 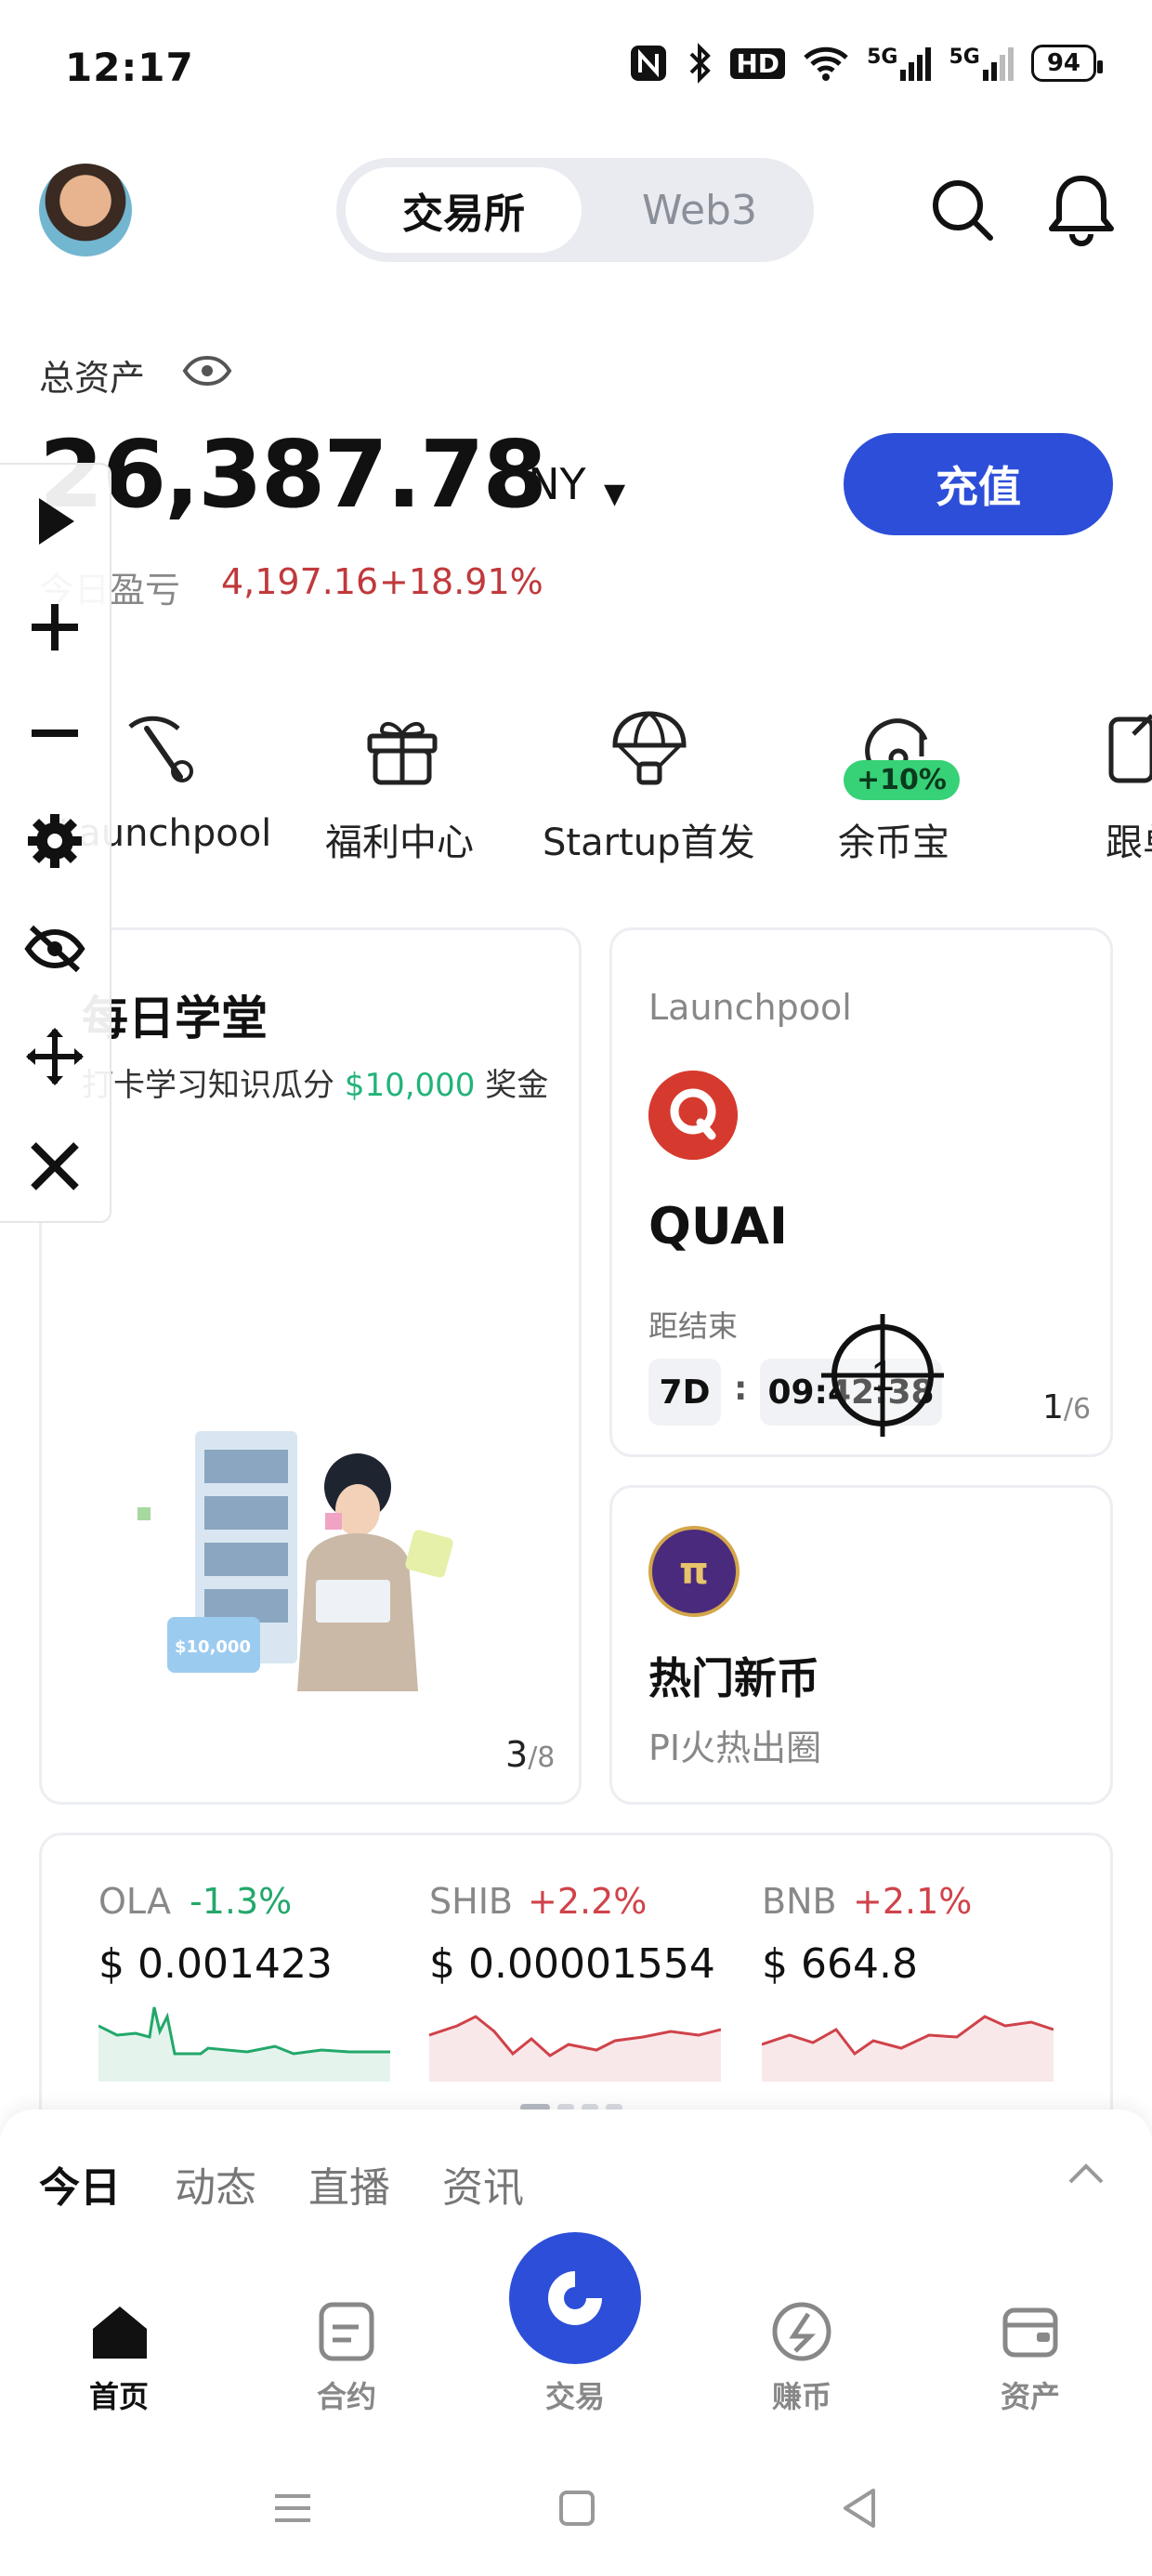 What do you see at coordinates (649, 63) in the screenshot?
I see `nfc-icon` at bounding box center [649, 63].